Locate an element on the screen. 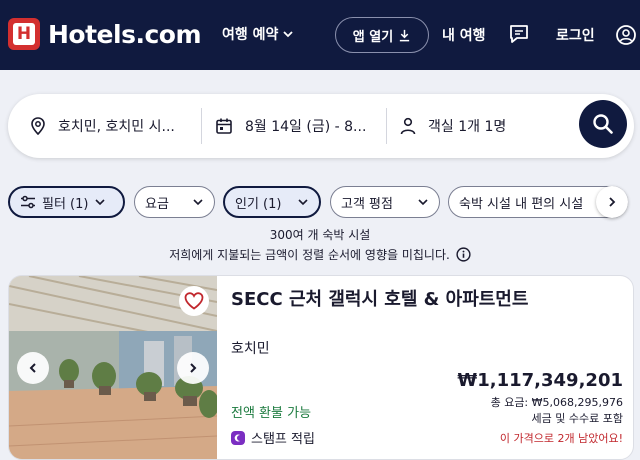 The height and width of the screenshot is (460, 640). results-count: 300여 개 숙박 시설 is located at coordinates (320, 235).